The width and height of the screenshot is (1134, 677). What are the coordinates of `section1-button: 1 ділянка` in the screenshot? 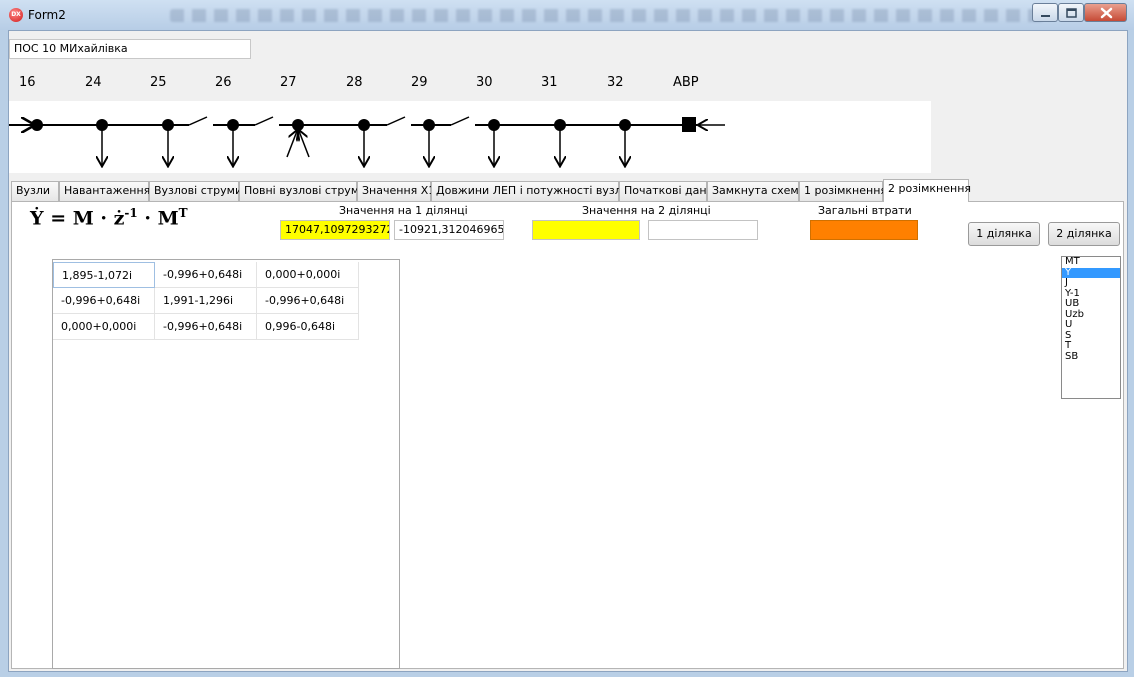 It's located at (1004, 234).